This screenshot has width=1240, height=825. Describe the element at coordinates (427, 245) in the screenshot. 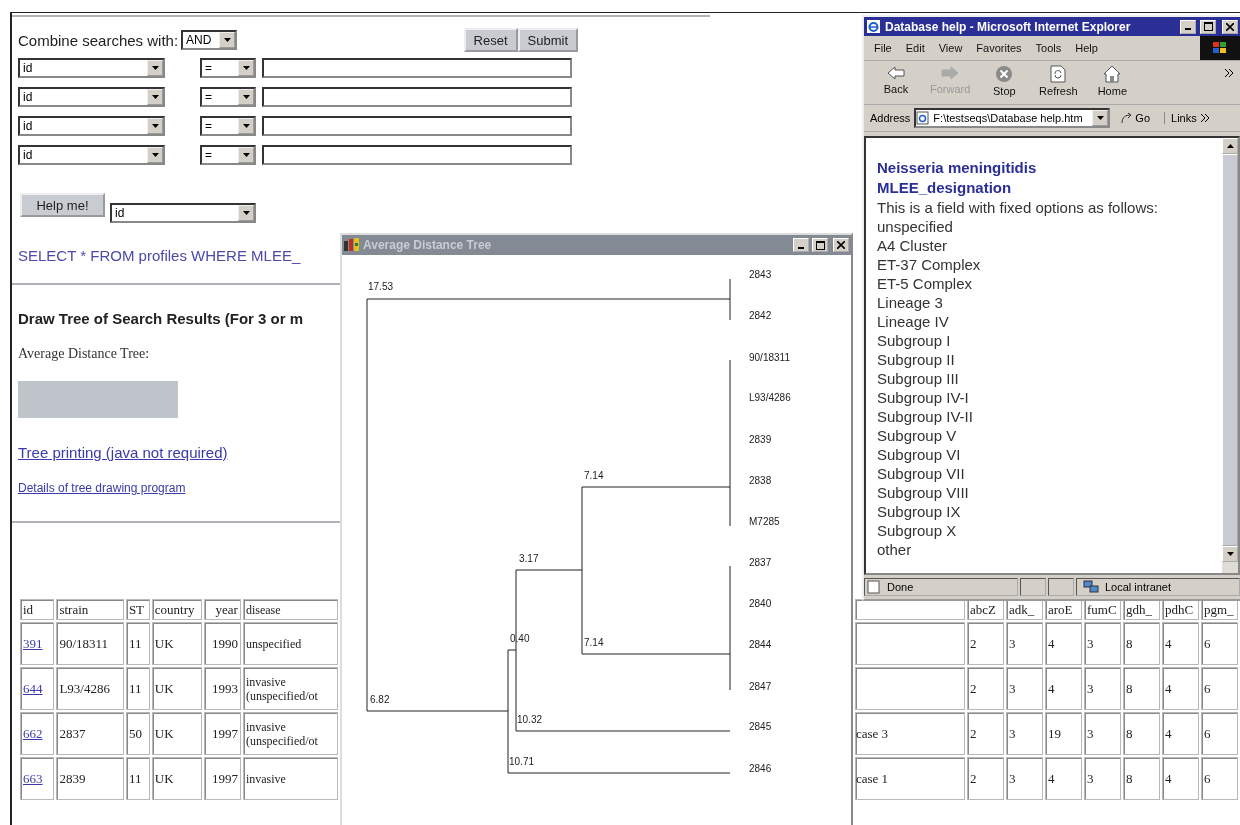

I see `window-title: Average Distance Tree` at that location.